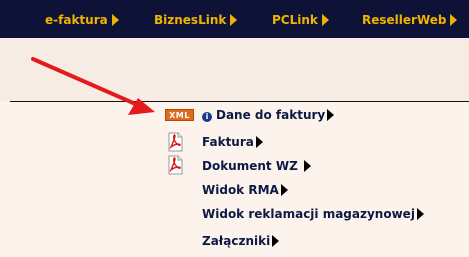  I want to click on nav-bizneslink: BiznesLink, so click(196, 20).